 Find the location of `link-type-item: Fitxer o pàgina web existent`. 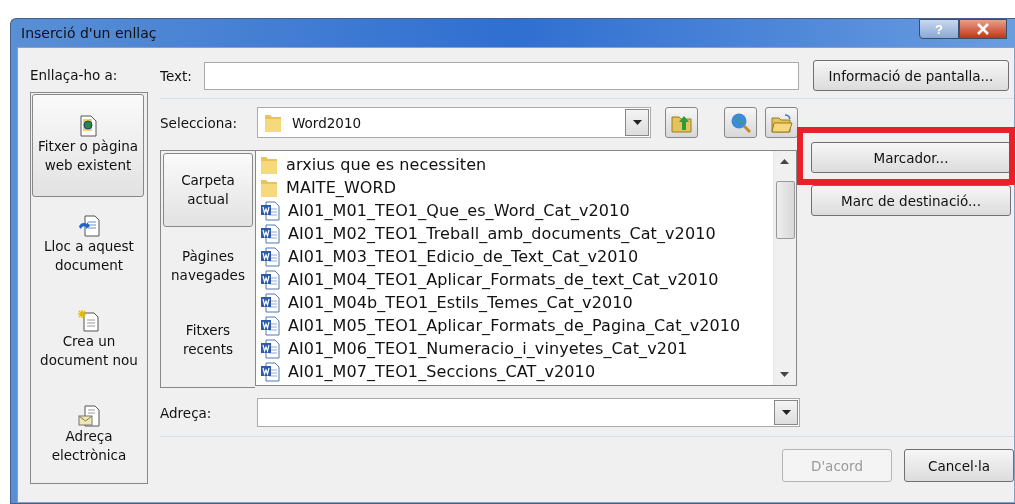

link-type-item: Fitxer o pàgina web existent is located at coordinates (88, 145).